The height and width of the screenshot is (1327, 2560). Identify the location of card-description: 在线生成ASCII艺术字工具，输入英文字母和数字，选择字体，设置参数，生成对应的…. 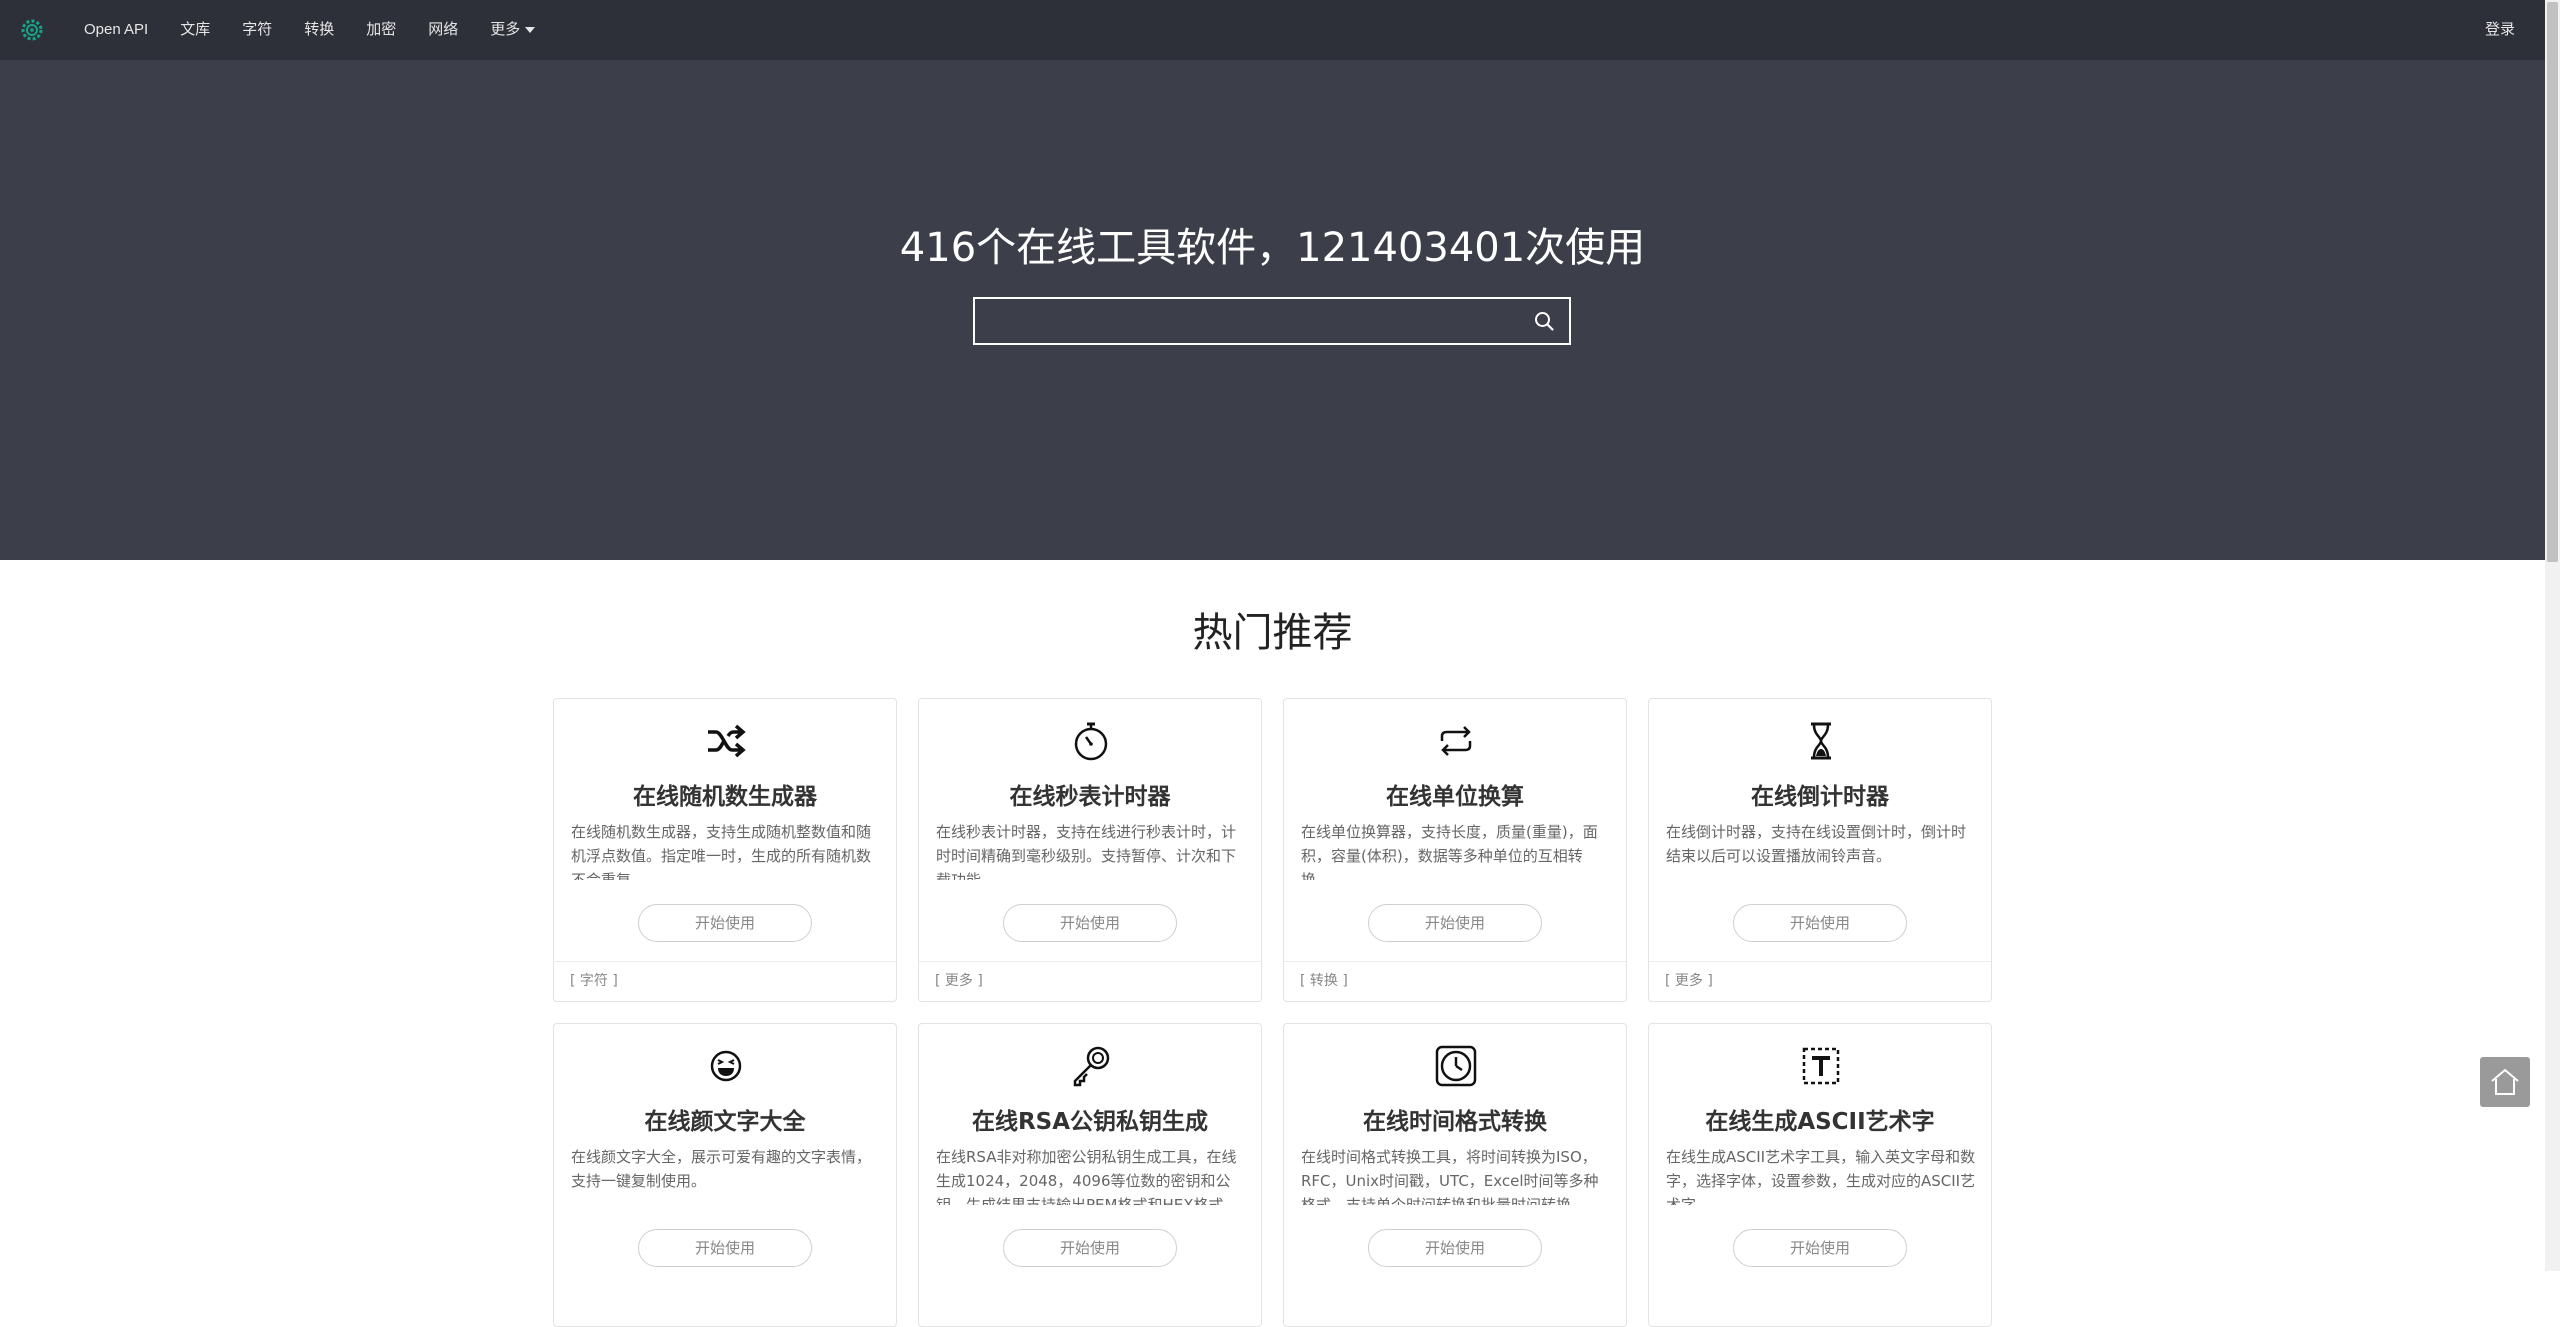
(1821, 1176).